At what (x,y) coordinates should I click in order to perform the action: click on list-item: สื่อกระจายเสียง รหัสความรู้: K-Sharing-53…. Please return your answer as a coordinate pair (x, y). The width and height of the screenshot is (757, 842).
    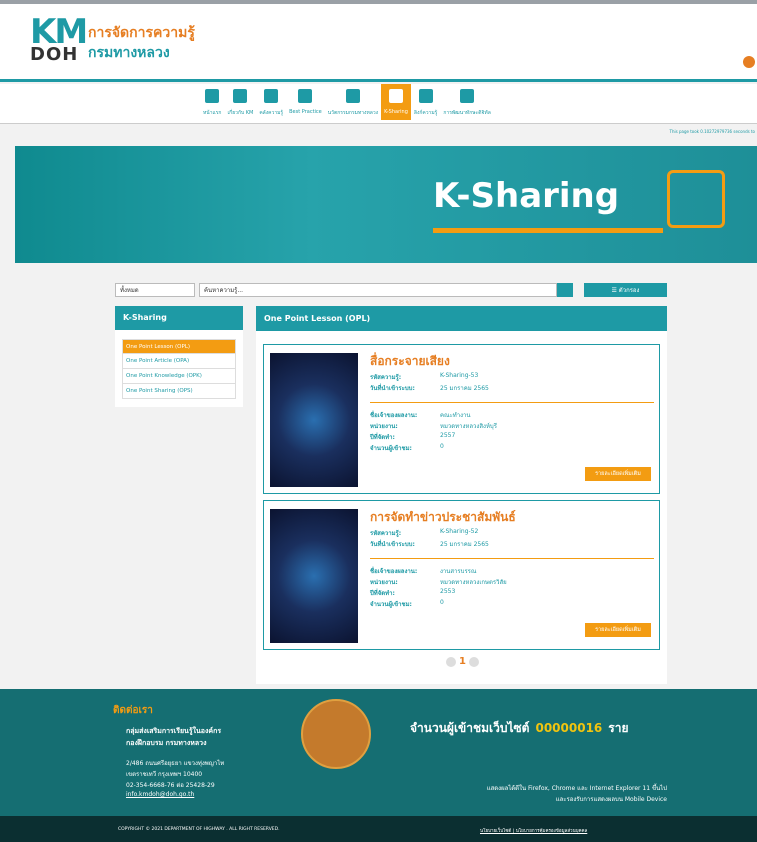
    Looking at the image, I should click on (461, 419).